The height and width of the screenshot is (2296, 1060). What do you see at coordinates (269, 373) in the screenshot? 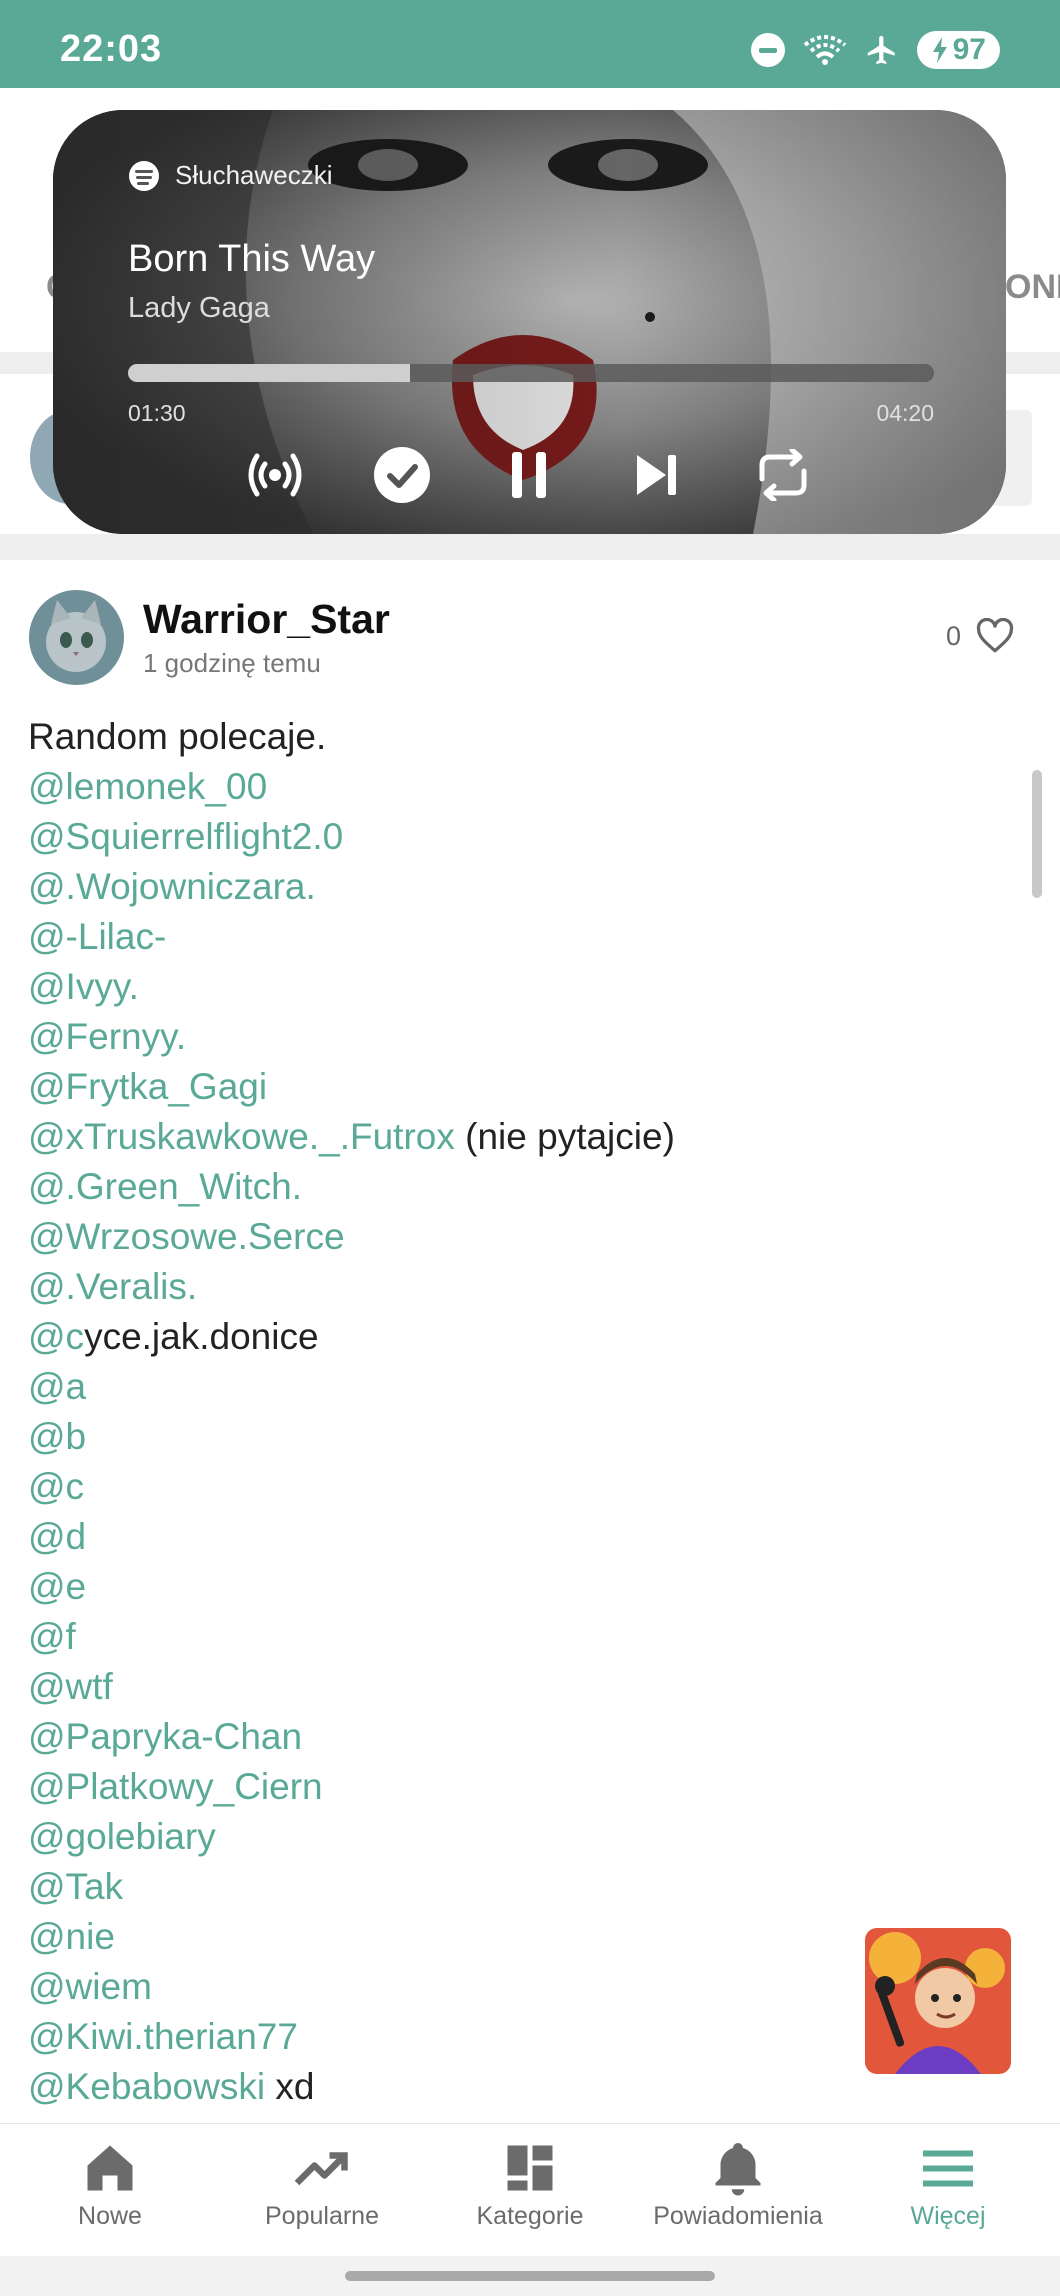
I see `playback-progress` at bounding box center [269, 373].